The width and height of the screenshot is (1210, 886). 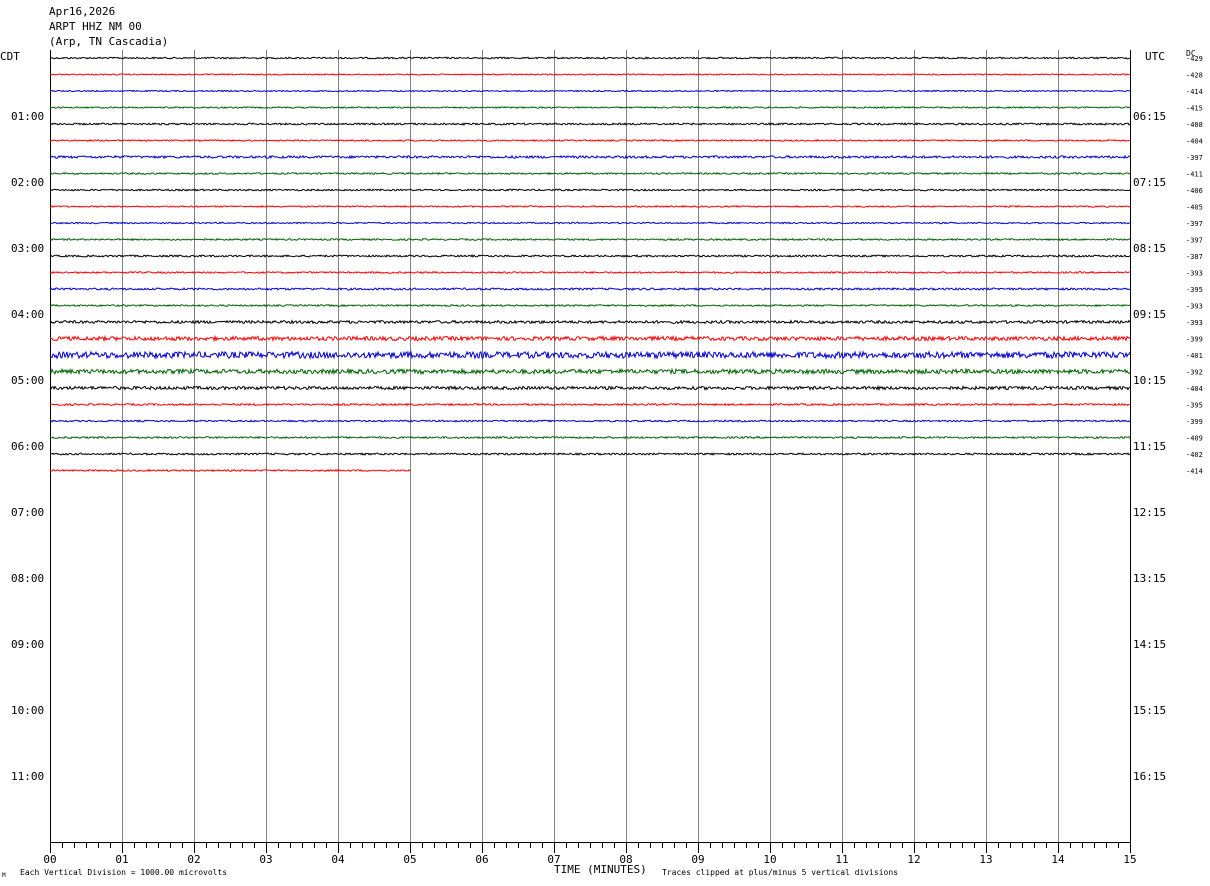 What do you see at coordinates (1194, 125) in the screenshot?
I see `dc-offset-label: -408` at bounding box center [1194, 125].